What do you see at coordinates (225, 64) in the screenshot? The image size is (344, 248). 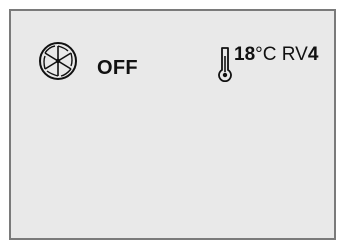 I see `thermometer-icon` at bounding box center [225, 64].